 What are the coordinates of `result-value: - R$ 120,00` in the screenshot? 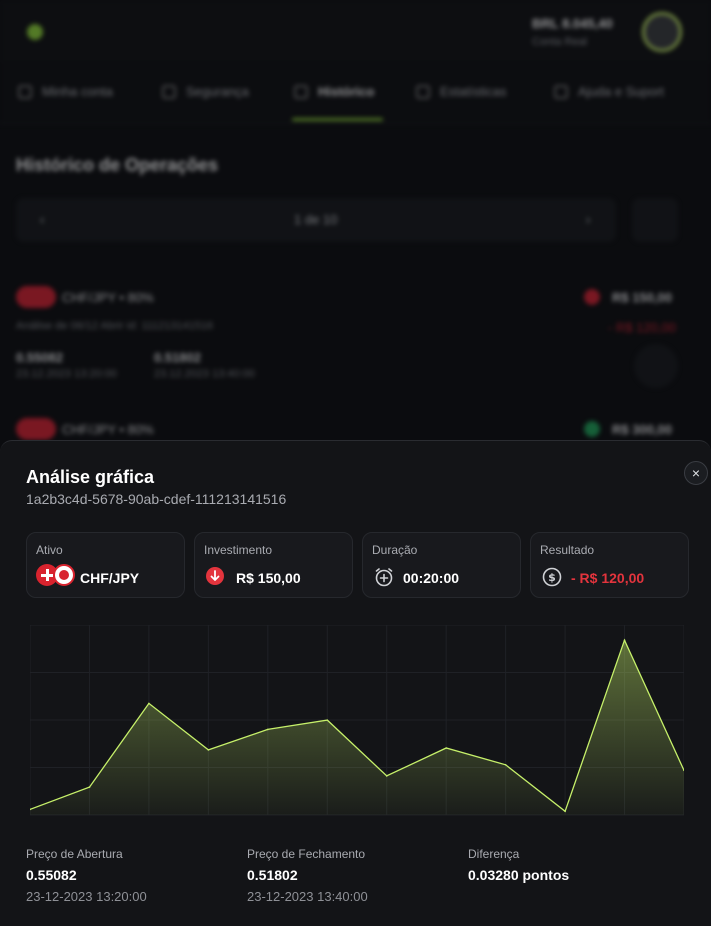 It's located at (608, 578).